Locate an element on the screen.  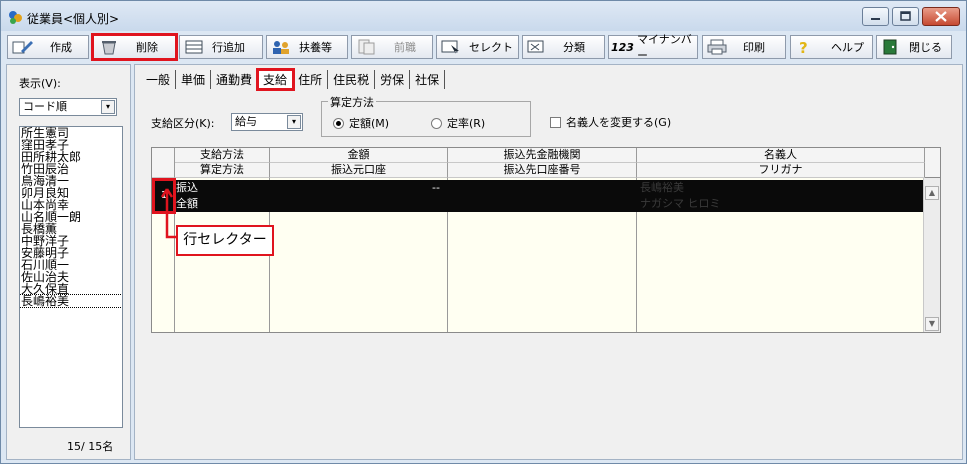
print-label: 印刷 is located at coordinates (754, 47).